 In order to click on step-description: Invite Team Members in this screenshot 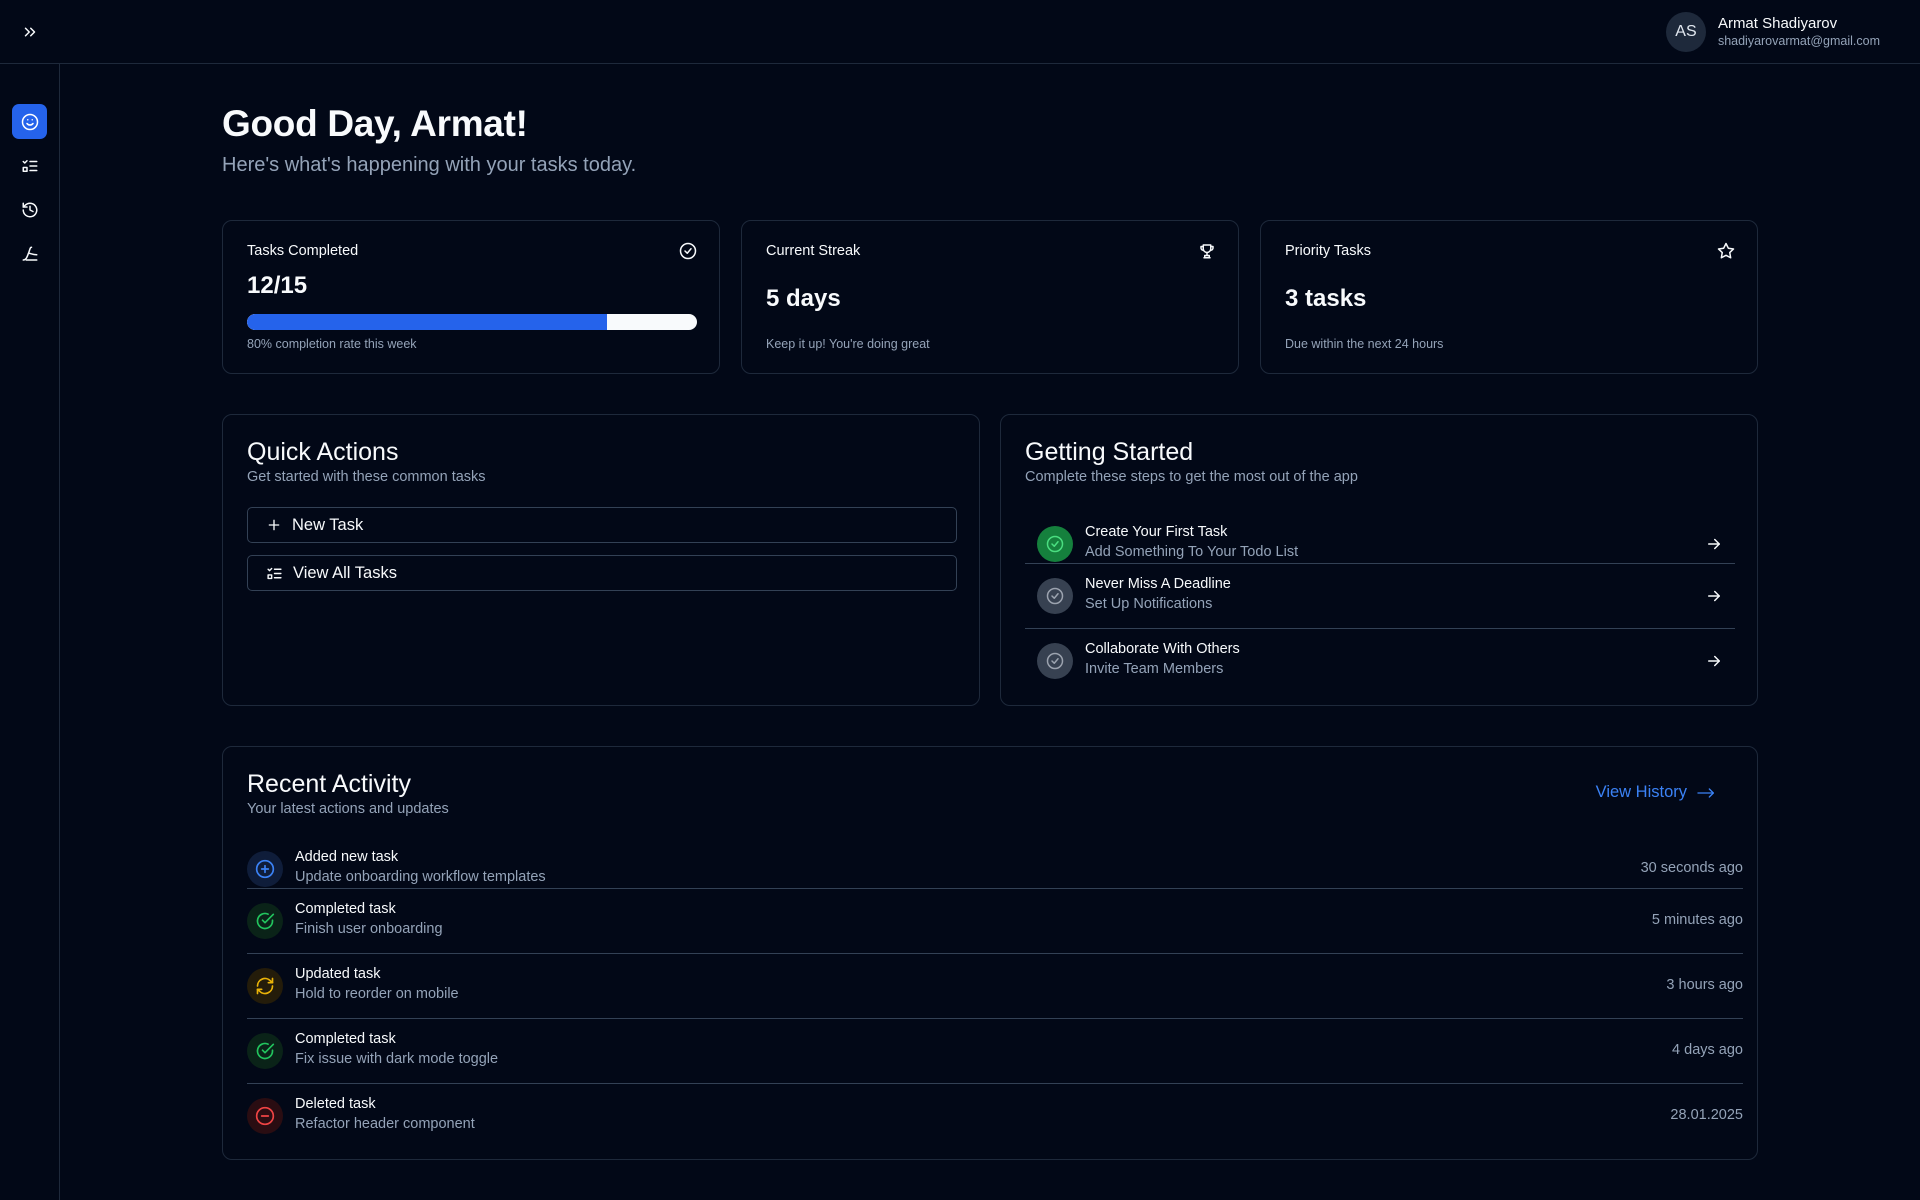, I will do `click(1154, 669)`.